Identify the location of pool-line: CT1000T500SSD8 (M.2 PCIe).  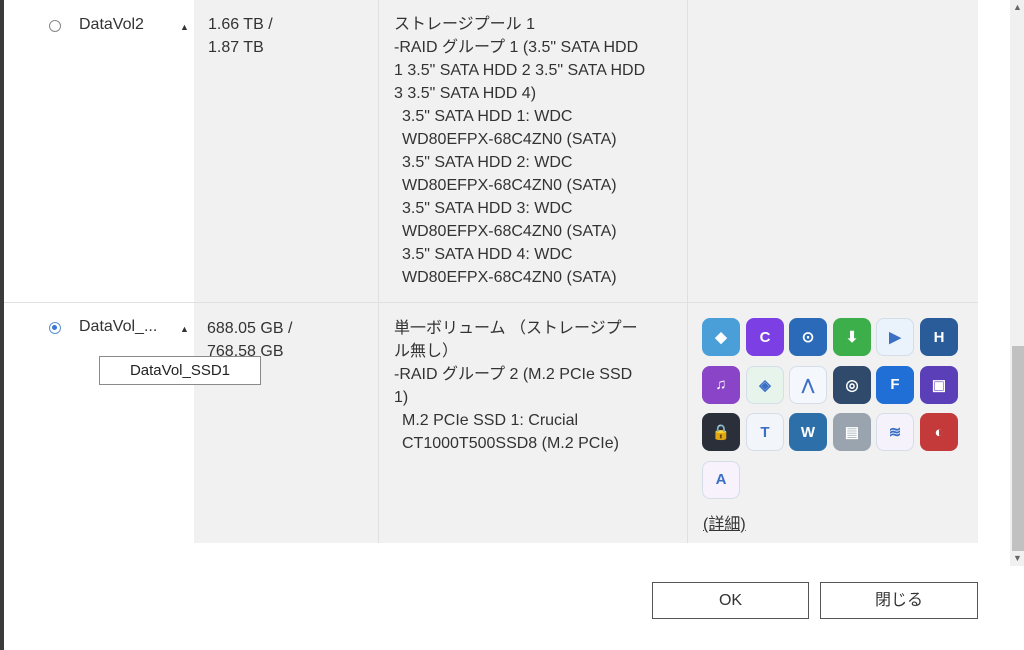
(510, 443).